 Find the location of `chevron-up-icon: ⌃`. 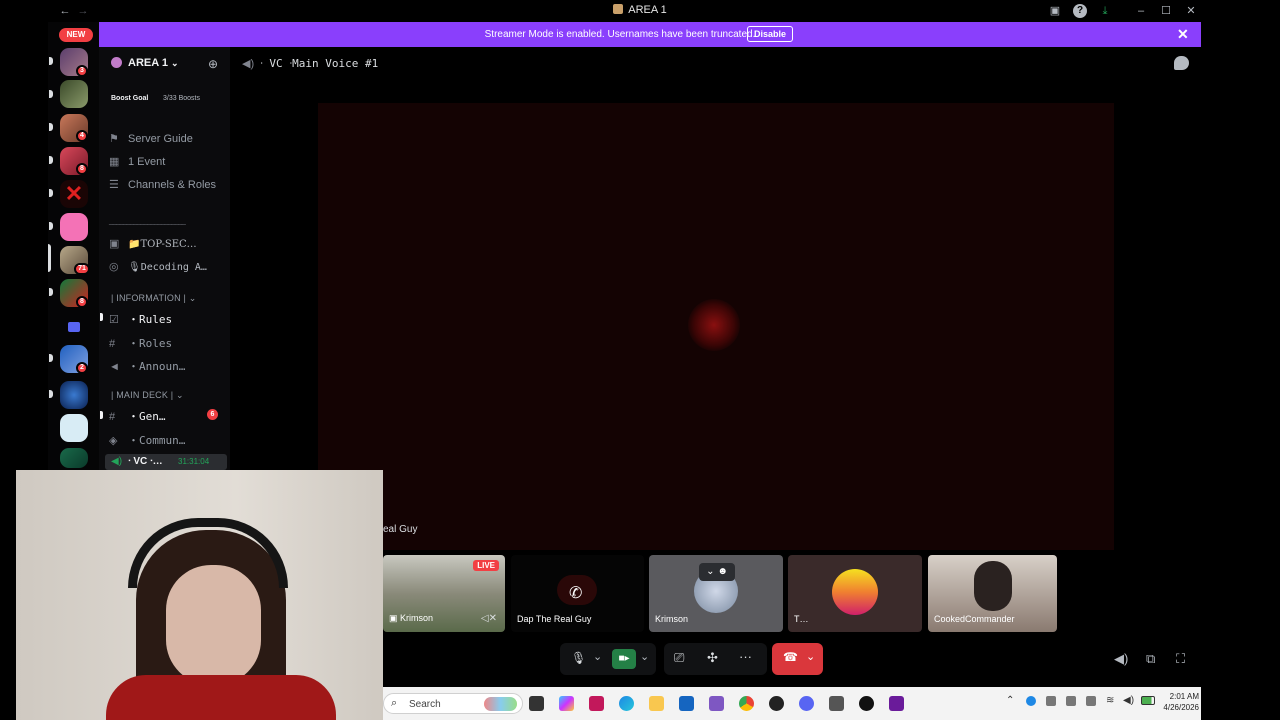

chevron-up-icon: ⌃ is located at coordinates (1010, 700).